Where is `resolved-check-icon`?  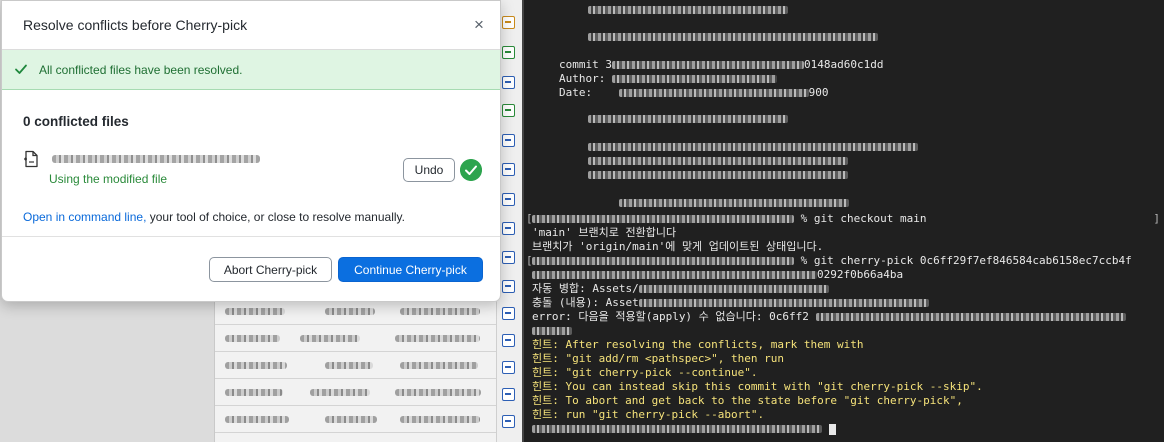
resolved-check-icon is located at coordinates (471, 170).